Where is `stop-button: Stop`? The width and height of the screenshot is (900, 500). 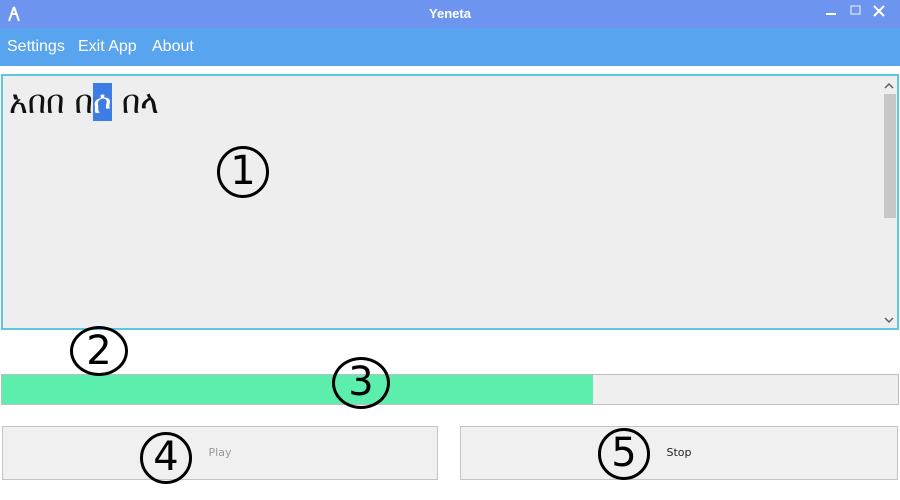
stop-button: Stop is located at coordinates (679, 453).